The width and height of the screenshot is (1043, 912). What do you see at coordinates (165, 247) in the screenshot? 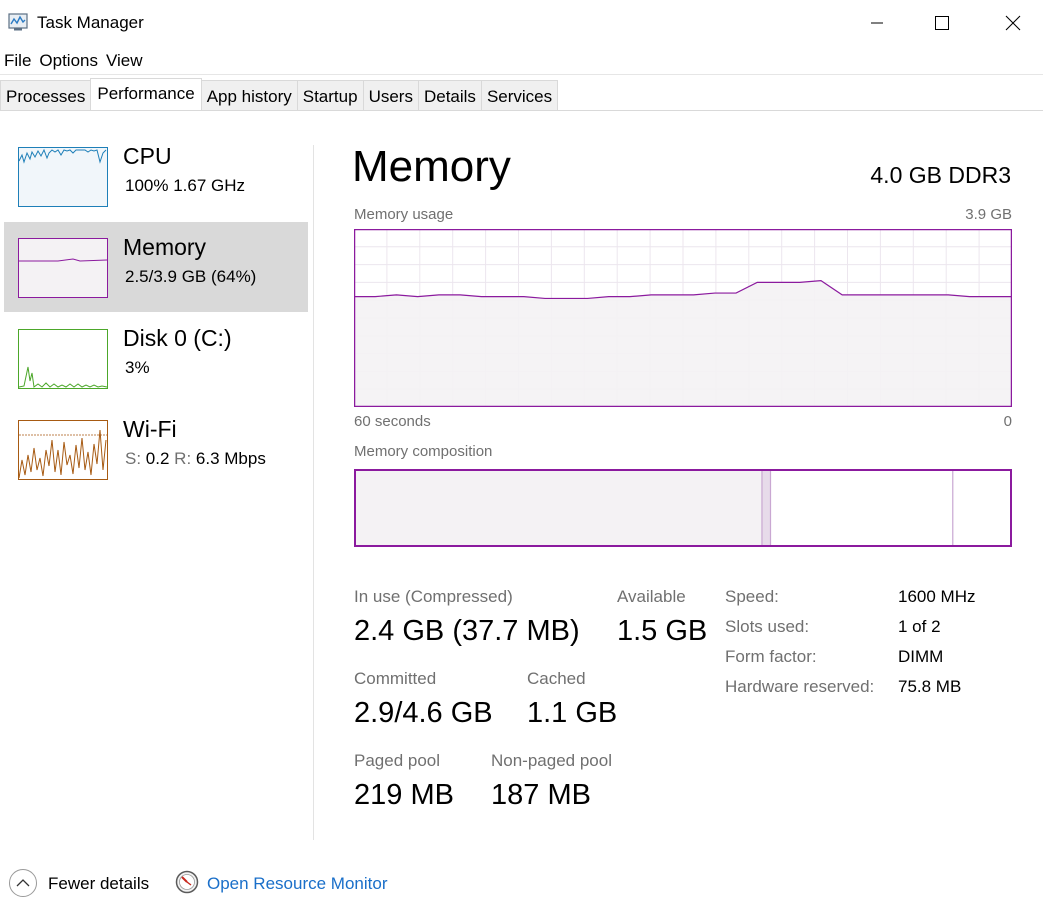
I see `memory-label: Memory` at bounding box center [165, 247].